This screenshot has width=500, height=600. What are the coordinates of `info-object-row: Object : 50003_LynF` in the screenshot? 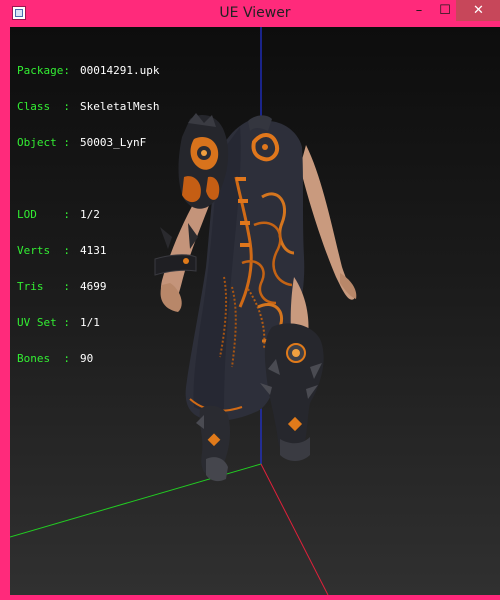 It's located at (88, 143).